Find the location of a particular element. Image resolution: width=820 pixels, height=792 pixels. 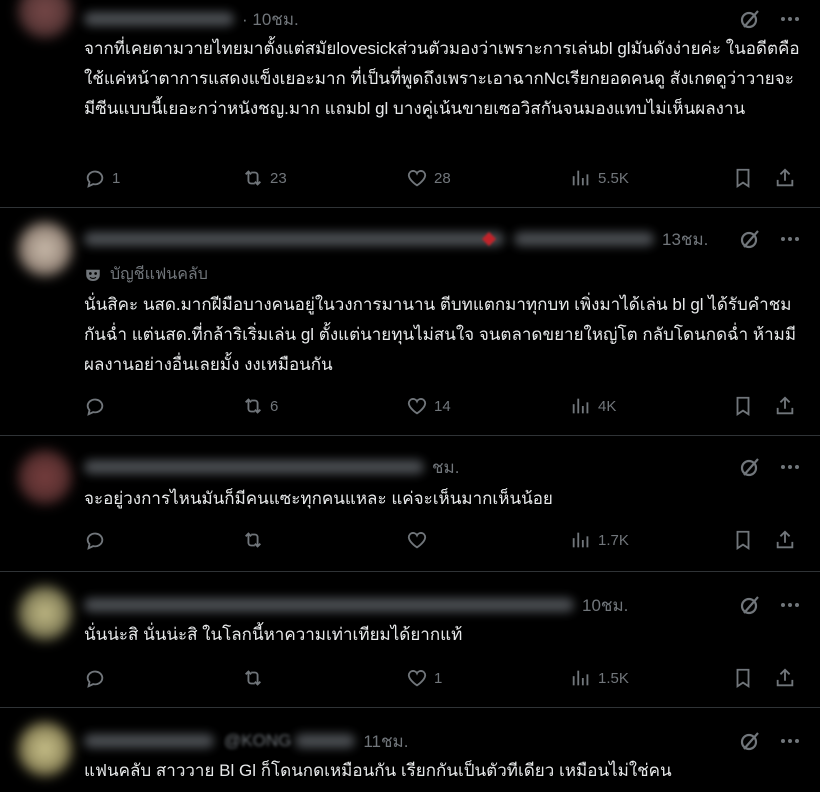

like-count: 28 is located at coordinates (442, 178).